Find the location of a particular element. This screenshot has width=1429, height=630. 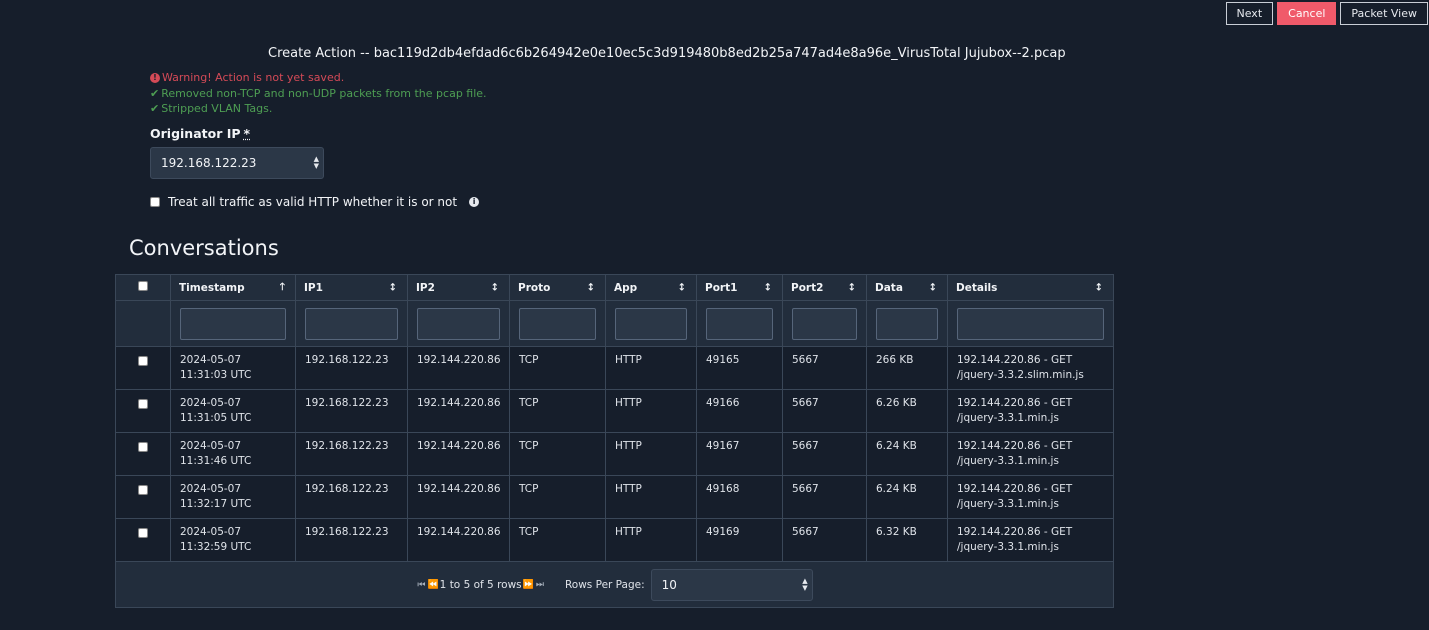

info-icon: i is located at coordinates (474, 202).